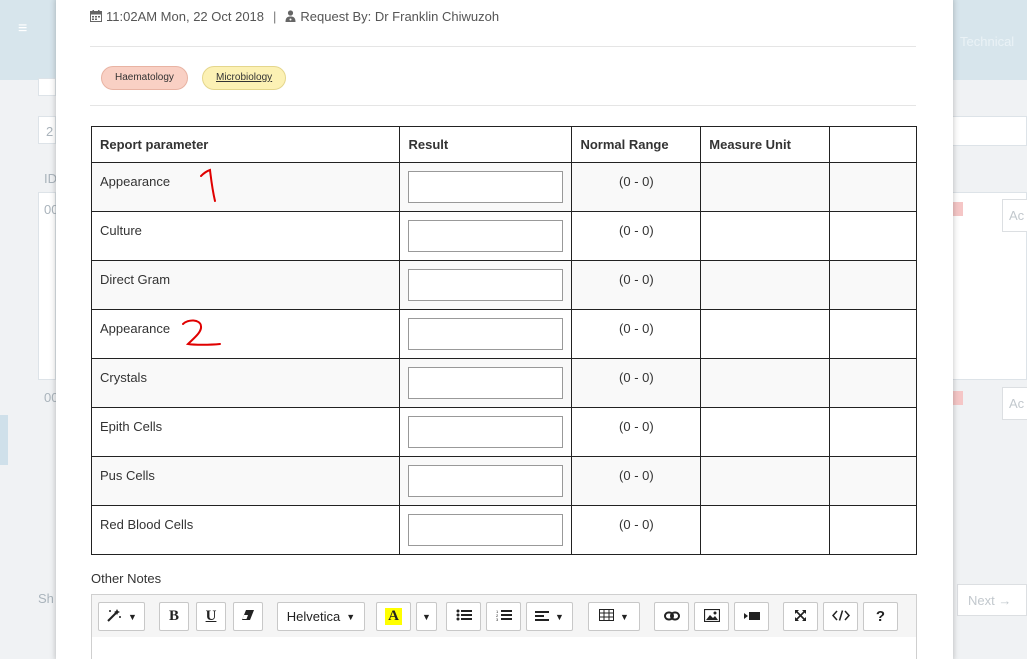 Image resolution: width=1027 pixels, height=659 pixels. I want to click on highlight-color-button: A, so click(393, 616).